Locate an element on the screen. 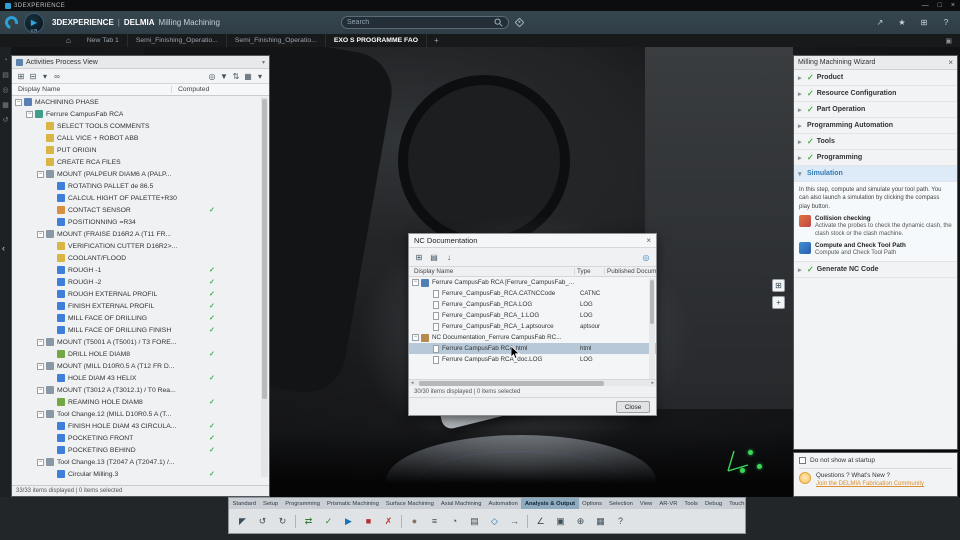  filter-icon: ▼ is located at coordinates (224, 76).